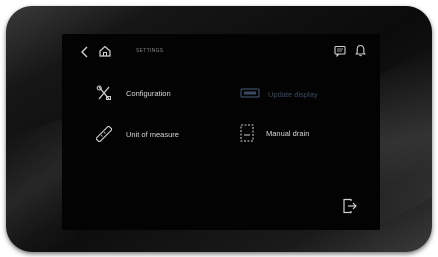 This screenshot has width=438, height=257. I want to click on logout-icon, so click(350, 206).